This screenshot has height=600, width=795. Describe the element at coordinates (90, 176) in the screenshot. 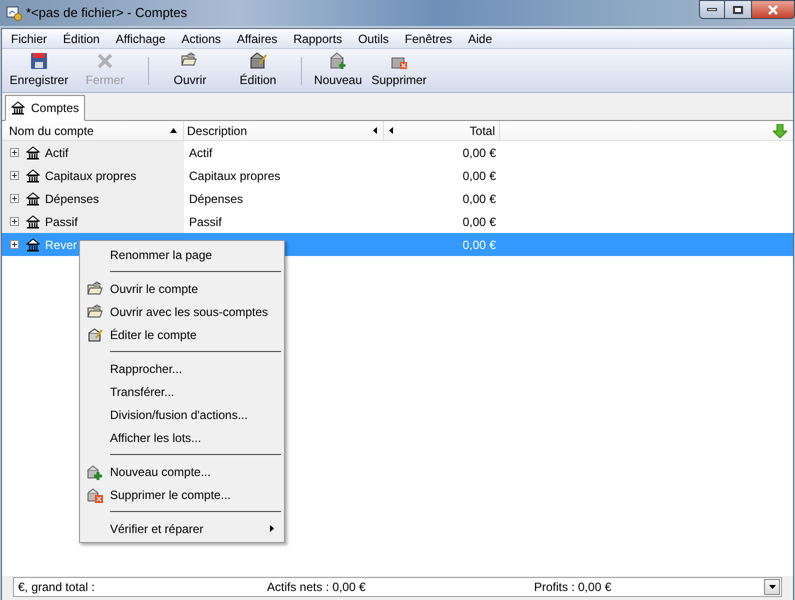

I see `table-cell-text: Capitaux propres` at that location.